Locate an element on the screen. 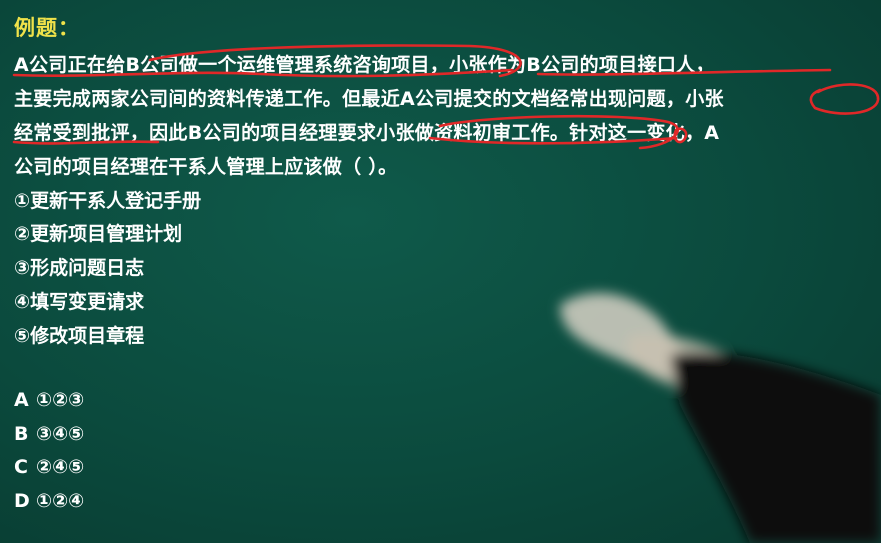 Image resolution: width=881 pixels, height=543 pixels. answer-option-b: B ③④⑤ is located at coordinates (49, 434).